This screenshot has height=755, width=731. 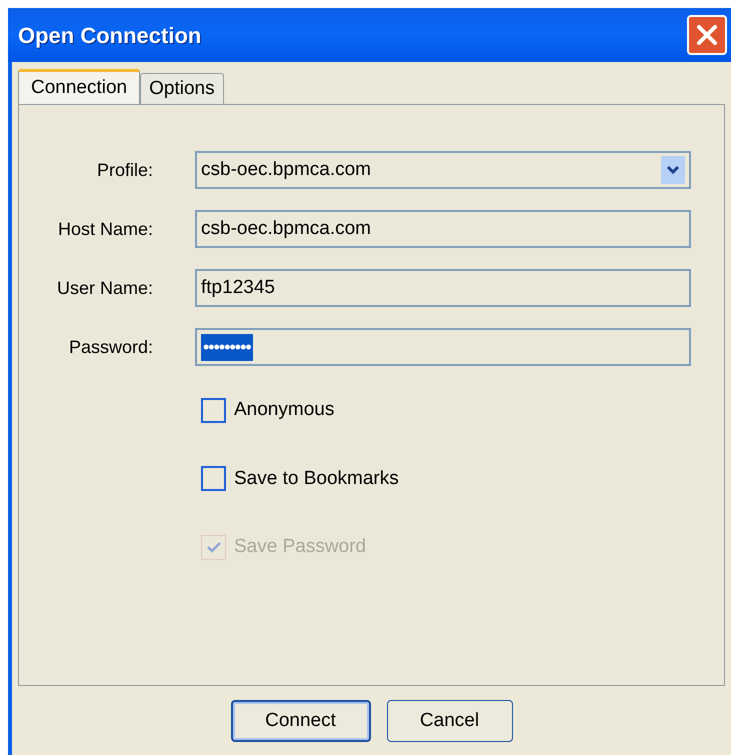 What do you see at coordinates (443, 288) in the screenshot?
I see `input-field: ftp12345` at bounding box center [443, 288].